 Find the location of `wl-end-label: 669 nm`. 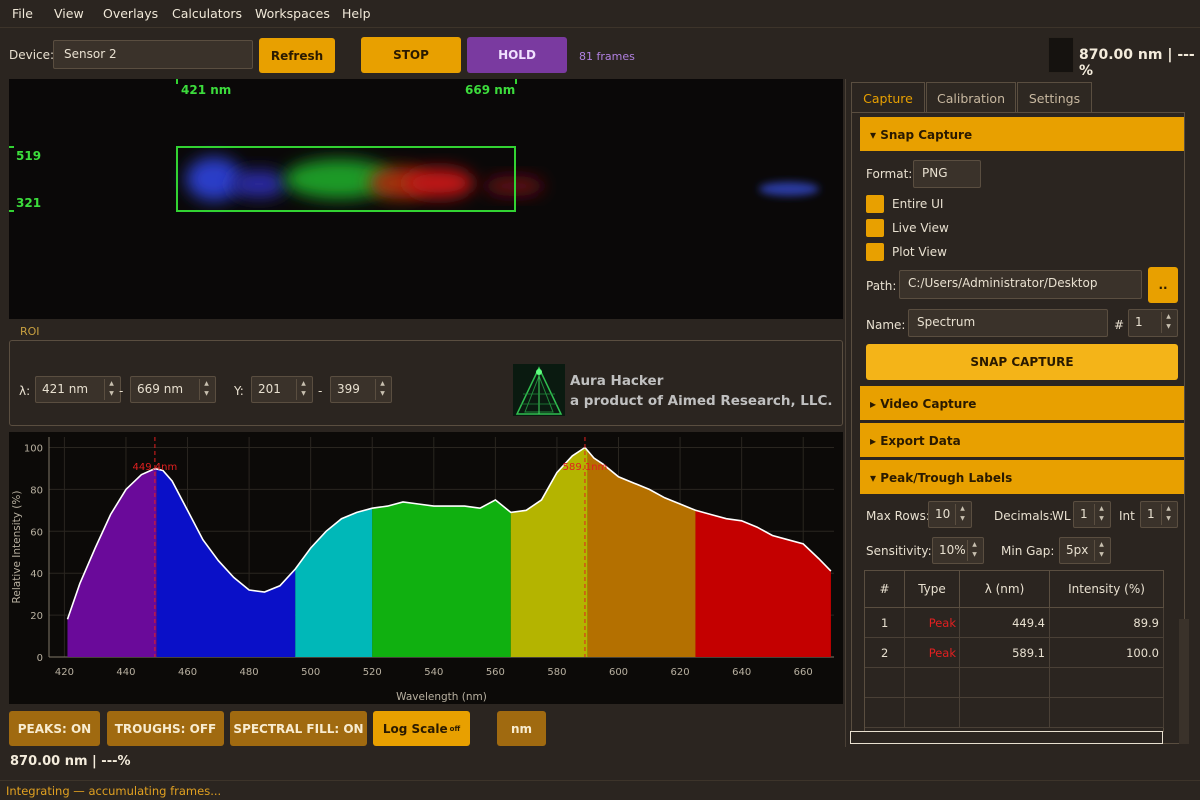

wl-end-label: 669 nm is located at coordinates (490, 90).